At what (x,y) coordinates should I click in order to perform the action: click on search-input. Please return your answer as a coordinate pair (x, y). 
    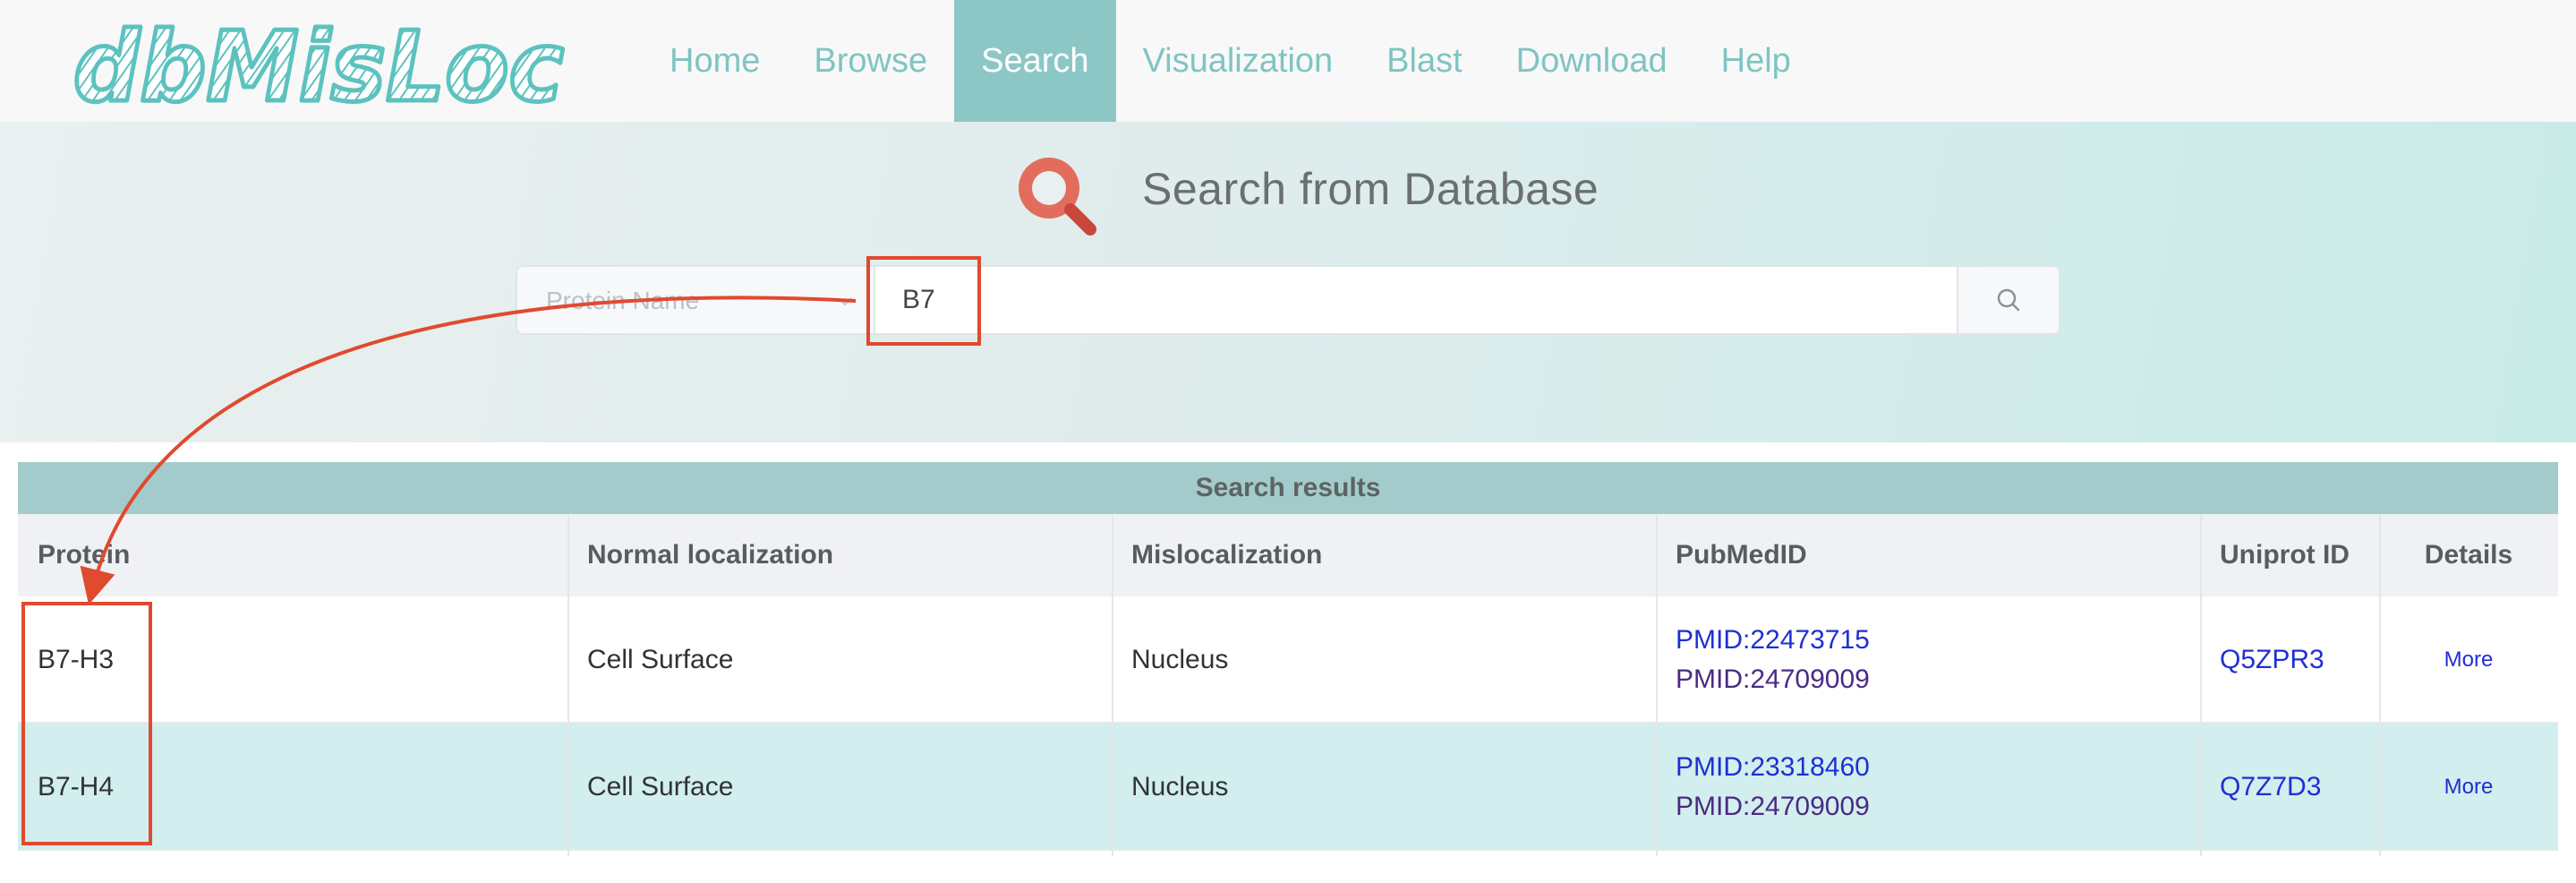
    Looking at the image, I should click on (1675, 300).